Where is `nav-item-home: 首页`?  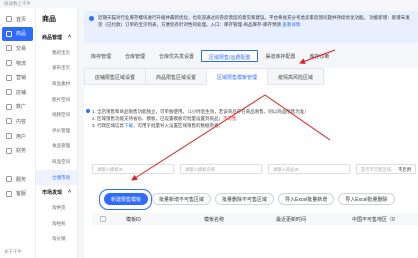
nav-item-home: 首页 is located at coordinates (17, 19).